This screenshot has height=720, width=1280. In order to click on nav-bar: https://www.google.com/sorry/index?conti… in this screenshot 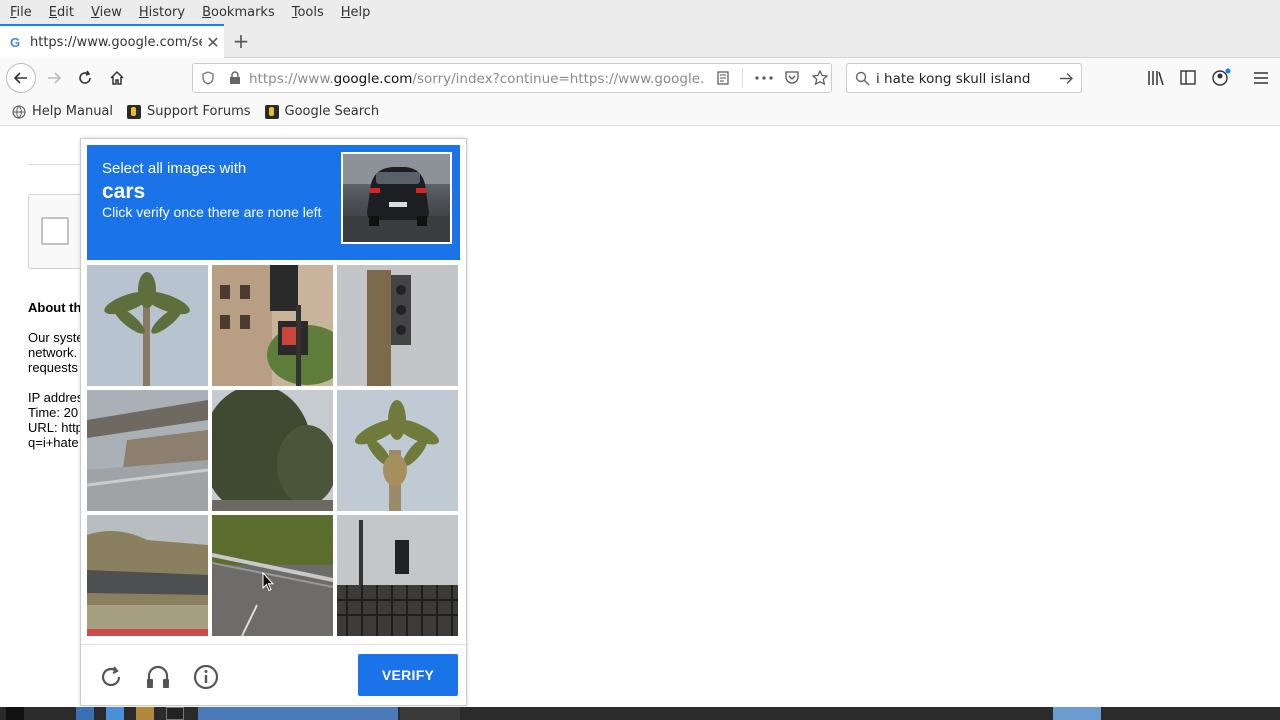, I will do `click(640, 78)`.